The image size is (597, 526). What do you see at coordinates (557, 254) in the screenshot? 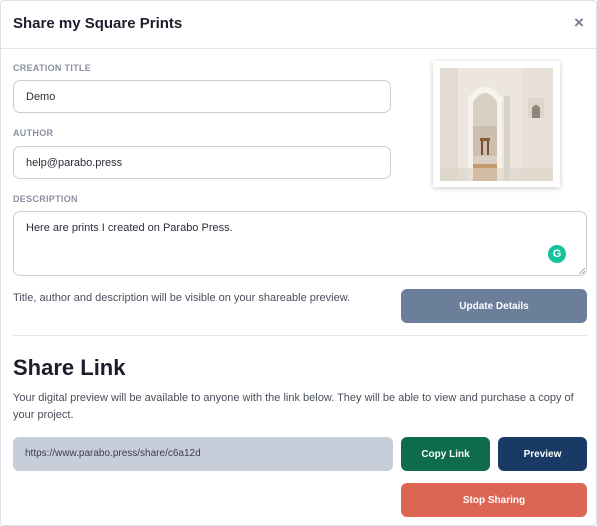
I see `grammarly-icon: G` at bounding box center [557, 254].